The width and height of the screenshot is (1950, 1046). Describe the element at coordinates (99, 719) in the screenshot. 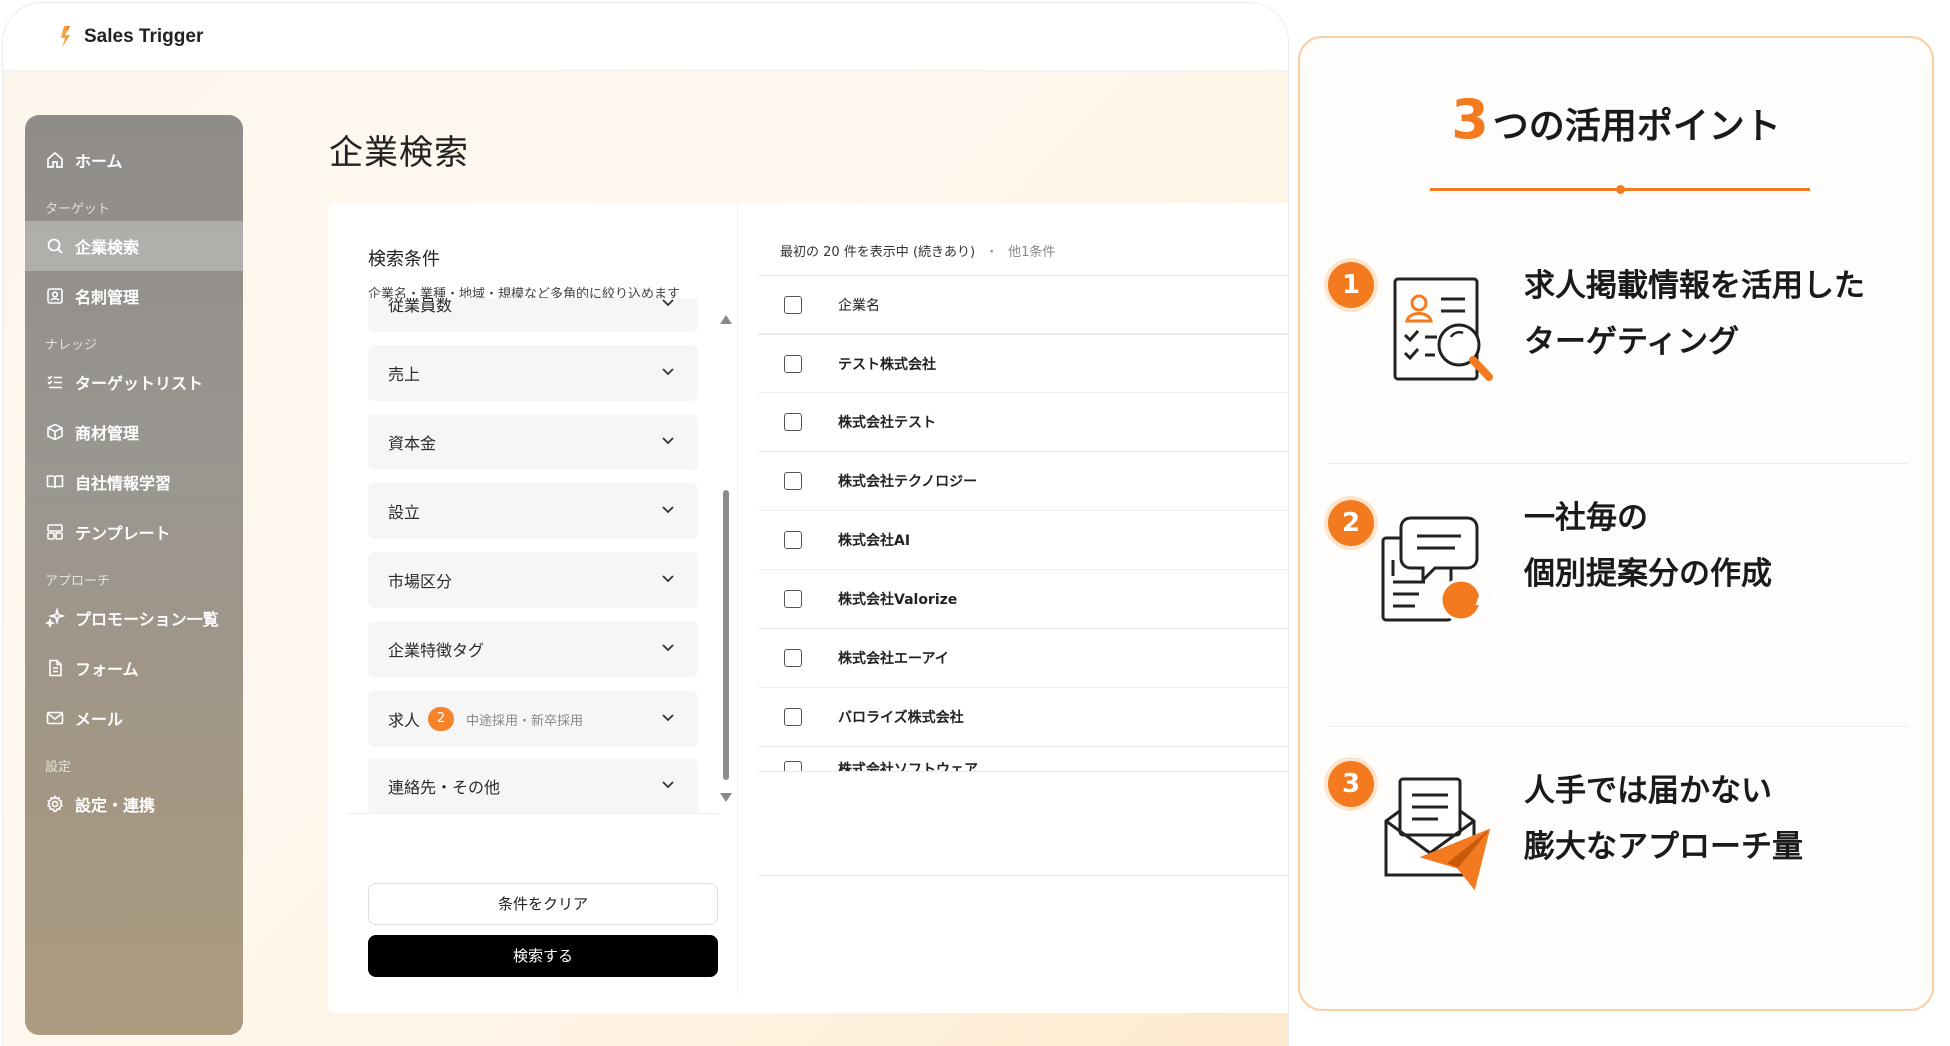

I see `sidebar-item-label: メール` at that location.